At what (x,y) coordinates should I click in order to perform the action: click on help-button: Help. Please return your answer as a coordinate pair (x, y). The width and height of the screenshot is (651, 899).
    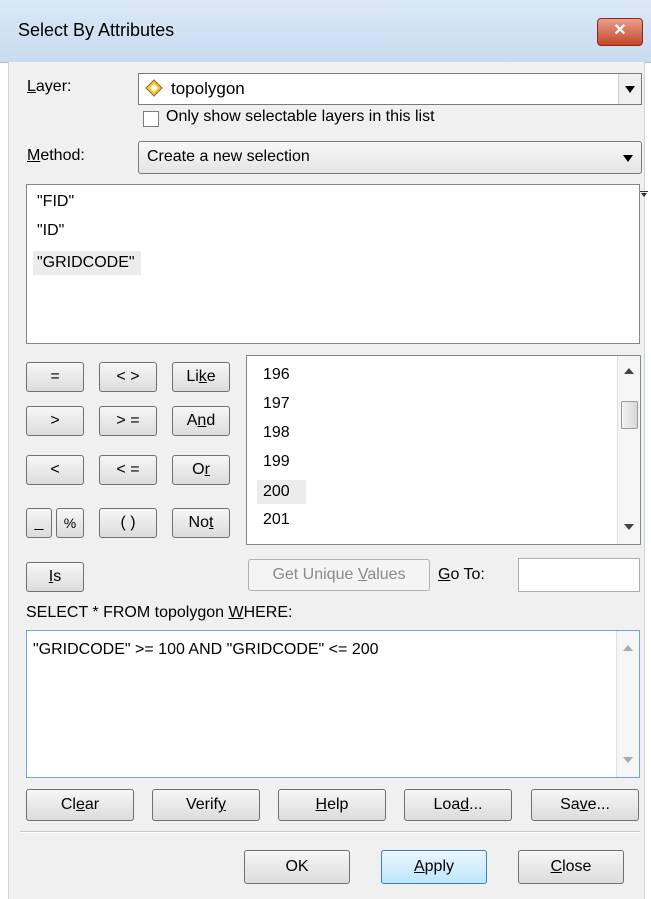
    Looking at the image, I should click on (332, 805).